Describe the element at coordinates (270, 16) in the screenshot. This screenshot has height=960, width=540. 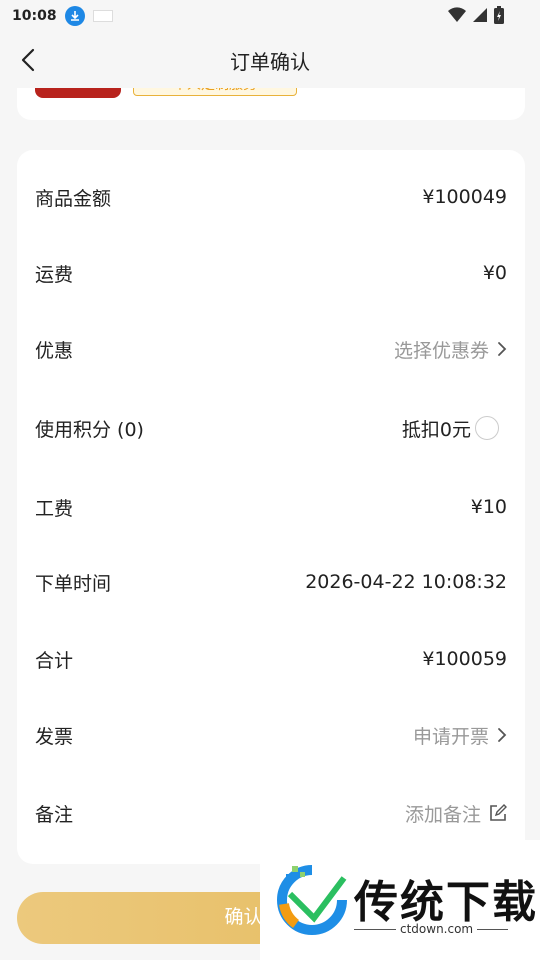
I see `status-bar: 10:08` at that location.